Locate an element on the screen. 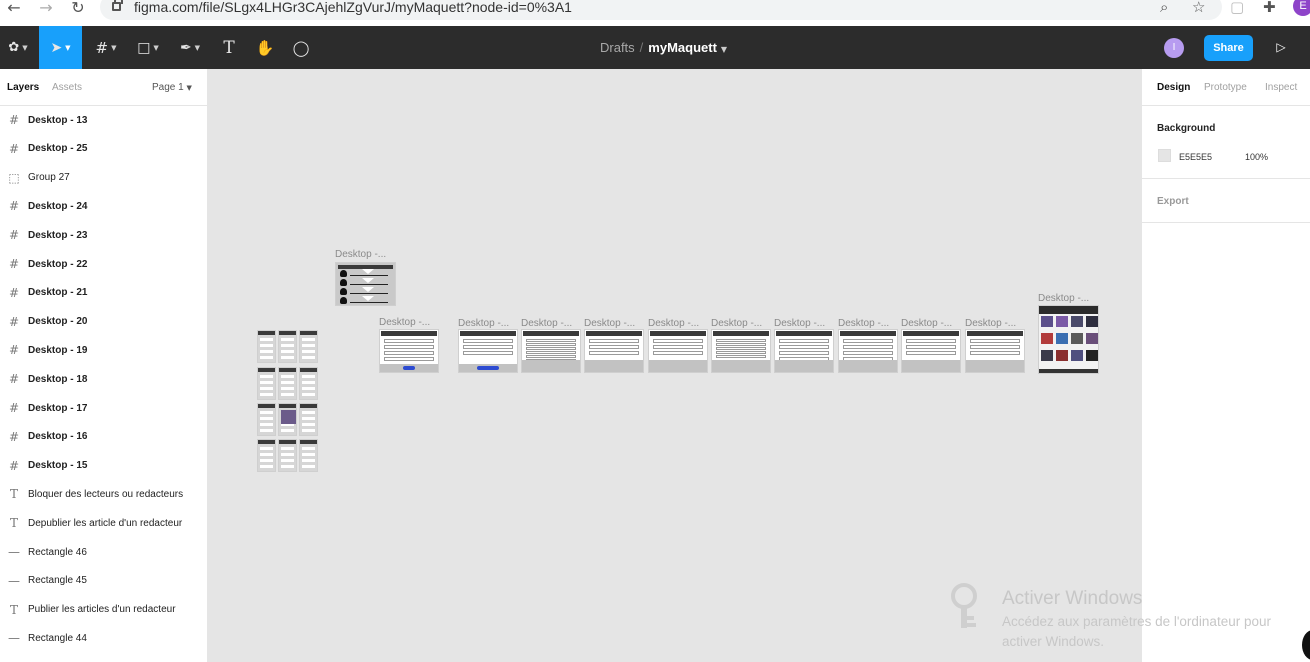 The image size is (1310, 662). text-tool-button: T is located at coordinates (229, 47).